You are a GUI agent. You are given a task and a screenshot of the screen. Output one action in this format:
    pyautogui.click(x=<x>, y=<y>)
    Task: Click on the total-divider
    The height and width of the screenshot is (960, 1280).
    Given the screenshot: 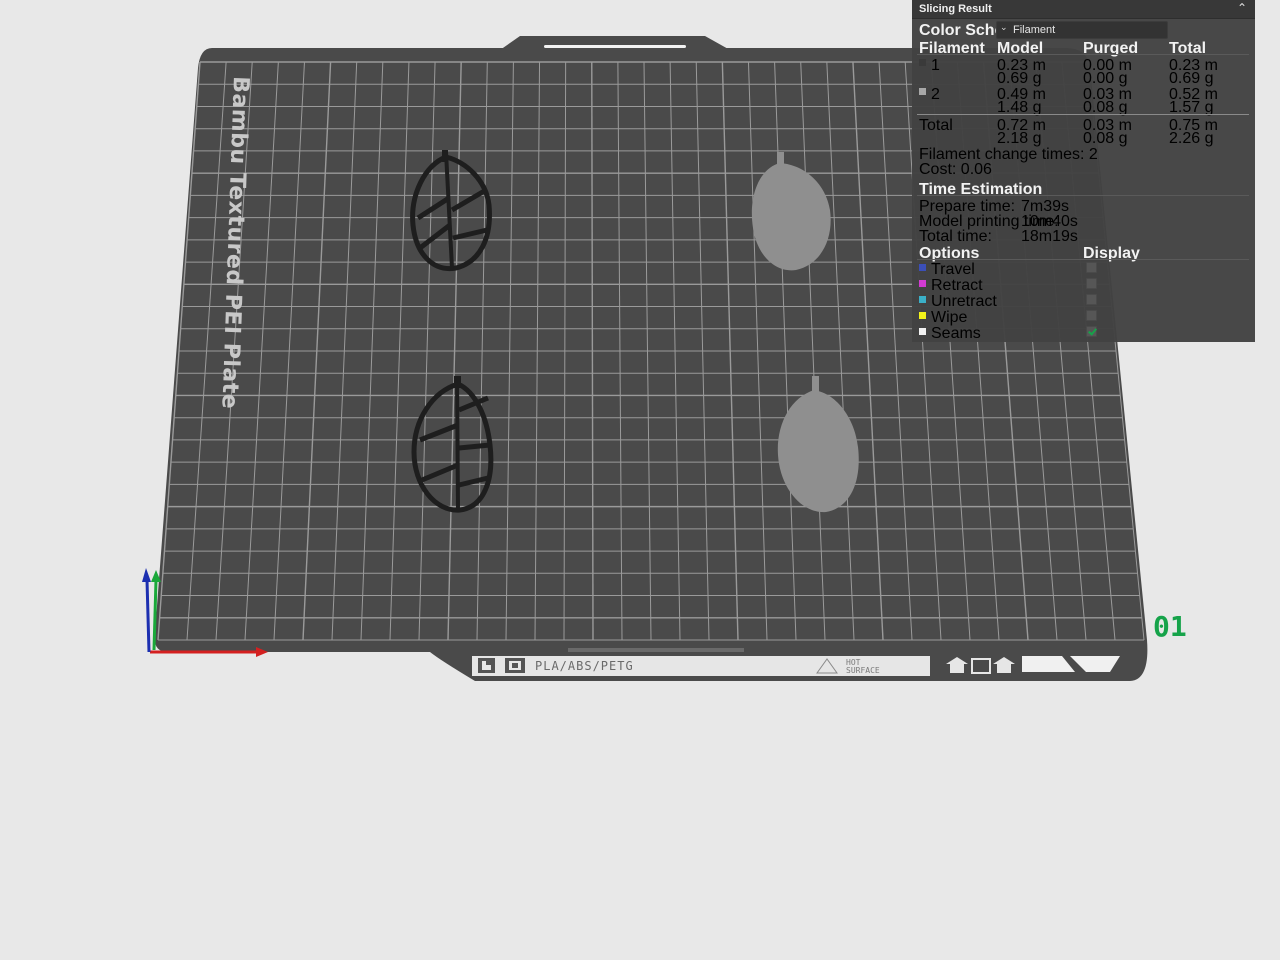 What is the action you would take?
    pyautogui.click(x=1083, y=114)
    